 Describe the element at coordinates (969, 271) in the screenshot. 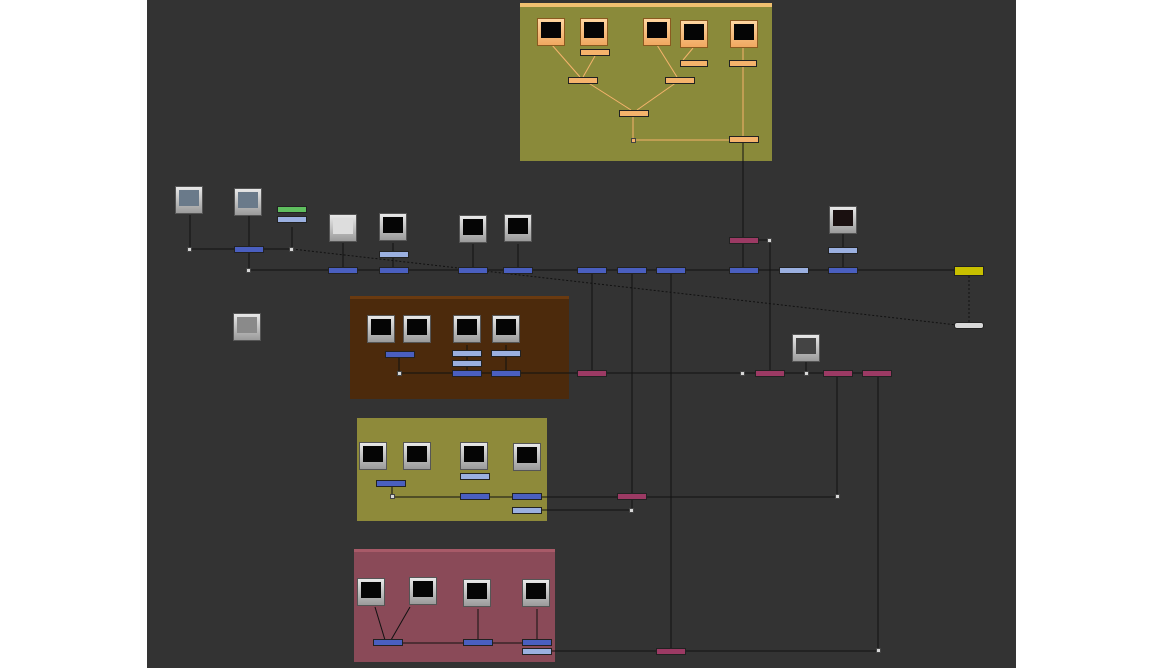

I see `write-node` at that location.